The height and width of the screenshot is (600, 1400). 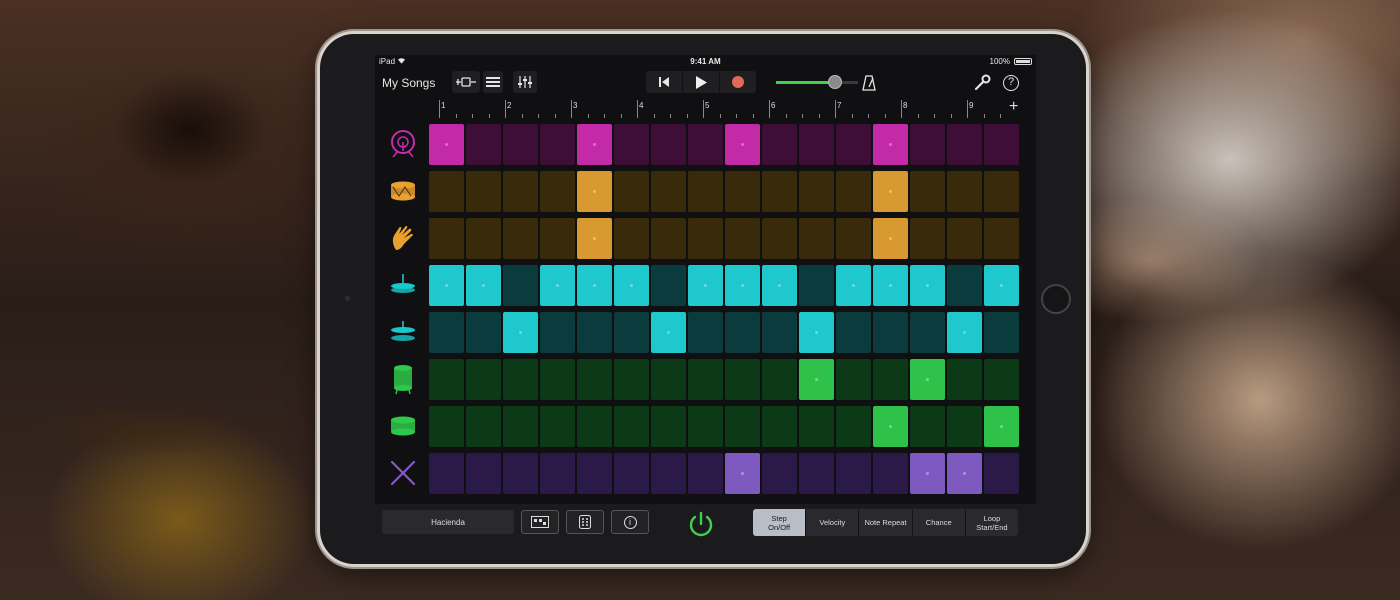 What do you see at coordinates (1056, 299) in the screenshot?
I see `home-button` at bounding box center [1056, 299].